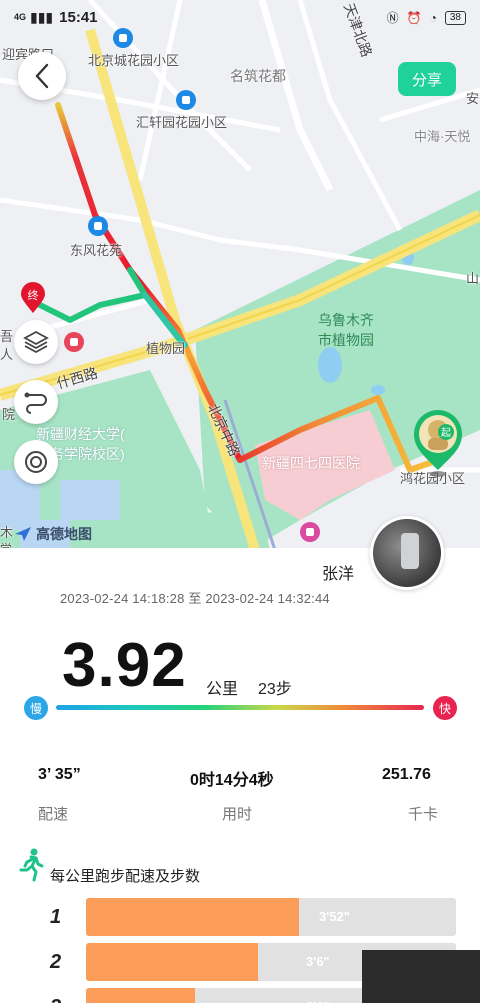  I want to click on start-marker-icon: 起, so click(438, 443).